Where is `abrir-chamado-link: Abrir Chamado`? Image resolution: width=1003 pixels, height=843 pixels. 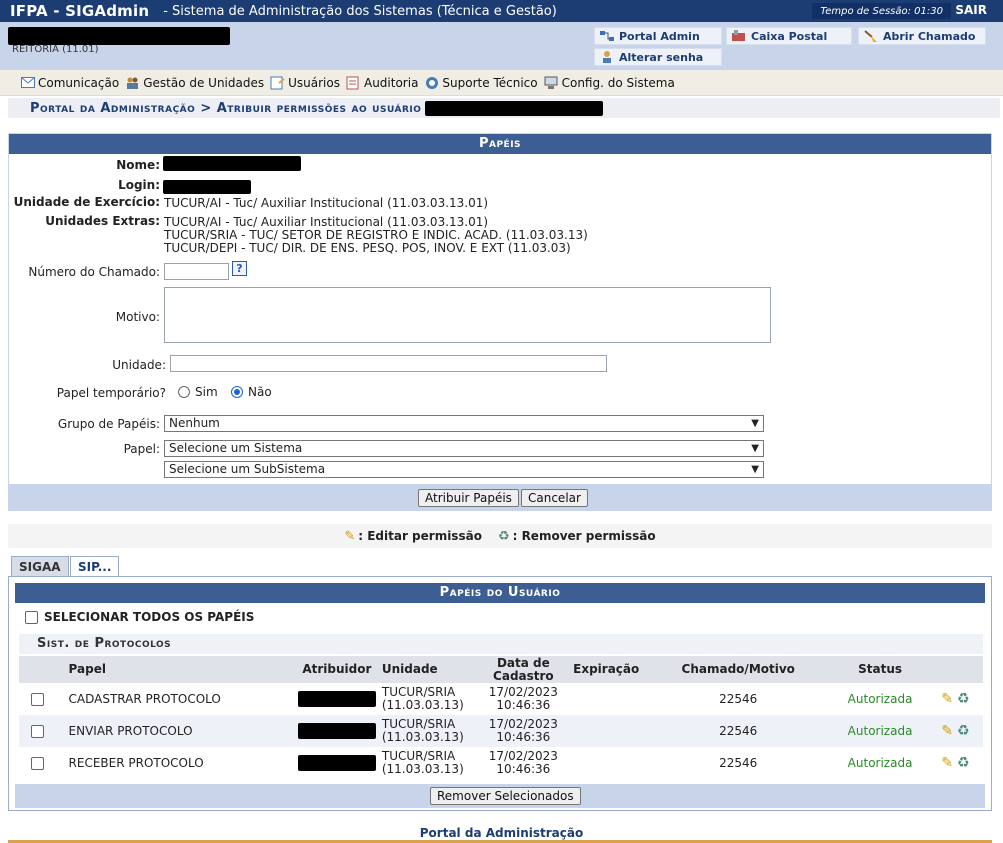
abrir-chamado-link: Abrir Chamado is located at coordinates (922, 36).